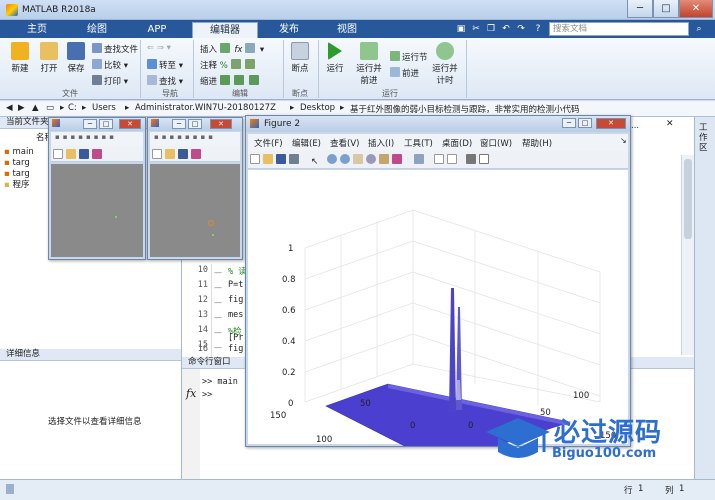 The image size is (715, 500). Describe the element at coordinates (19, 185) in the screenshot. I see `folder-item: ▪ 程序` at that location.